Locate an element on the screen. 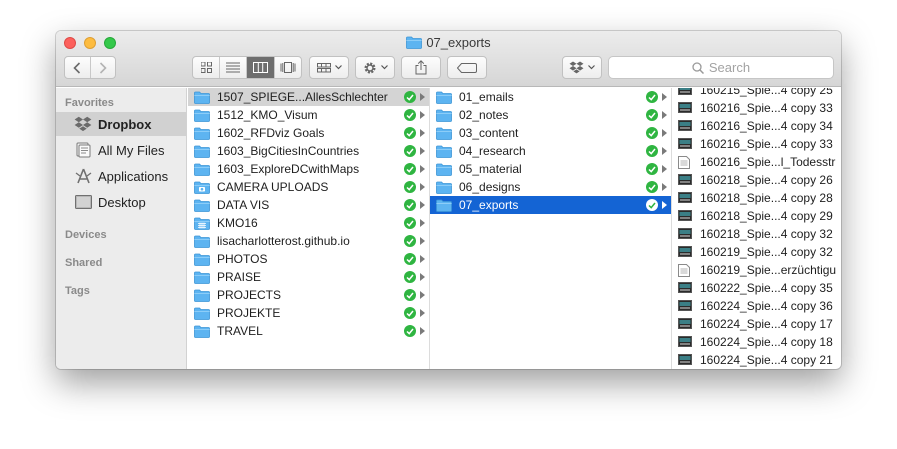  file-row: 160218_Spie...4 copy 26 is located at coordinates (756, 180).